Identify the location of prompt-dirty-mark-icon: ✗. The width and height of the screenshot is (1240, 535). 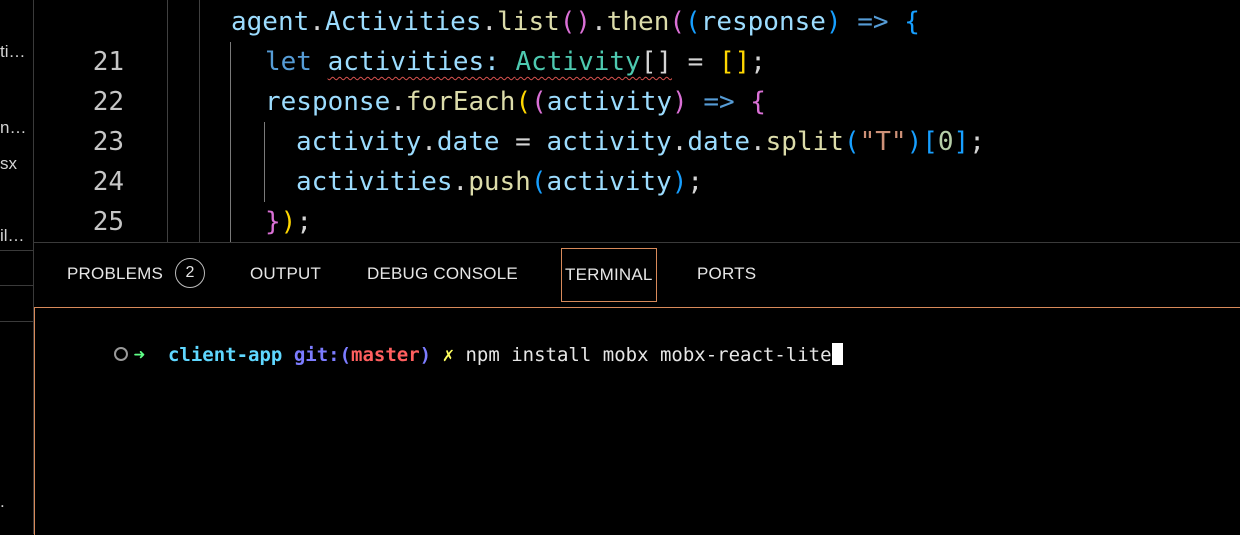
(448, 355).